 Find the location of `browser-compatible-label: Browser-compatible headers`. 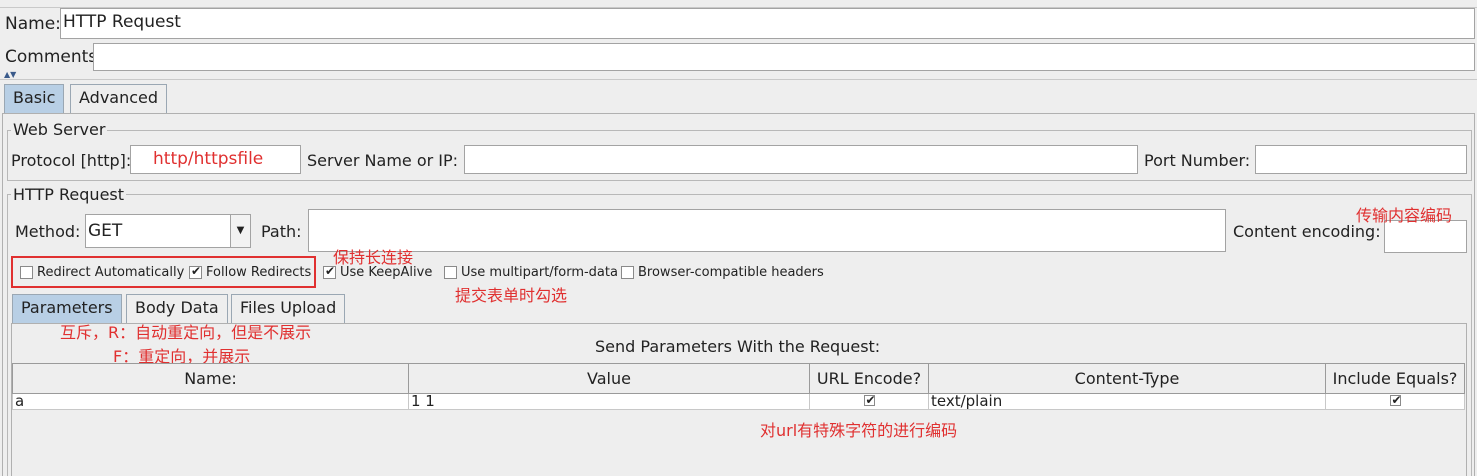

browser-compatible-label: Browser-compatible headers is located at coordinates (731, 272).